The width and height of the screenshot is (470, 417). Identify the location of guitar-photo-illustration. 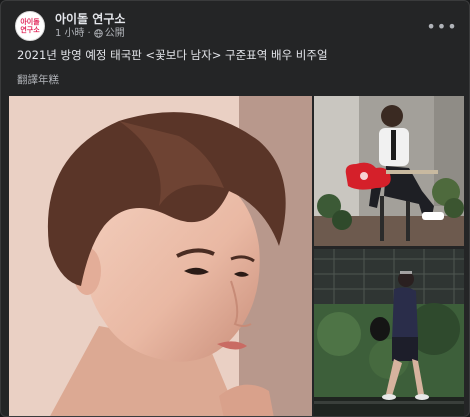
(389, 171).